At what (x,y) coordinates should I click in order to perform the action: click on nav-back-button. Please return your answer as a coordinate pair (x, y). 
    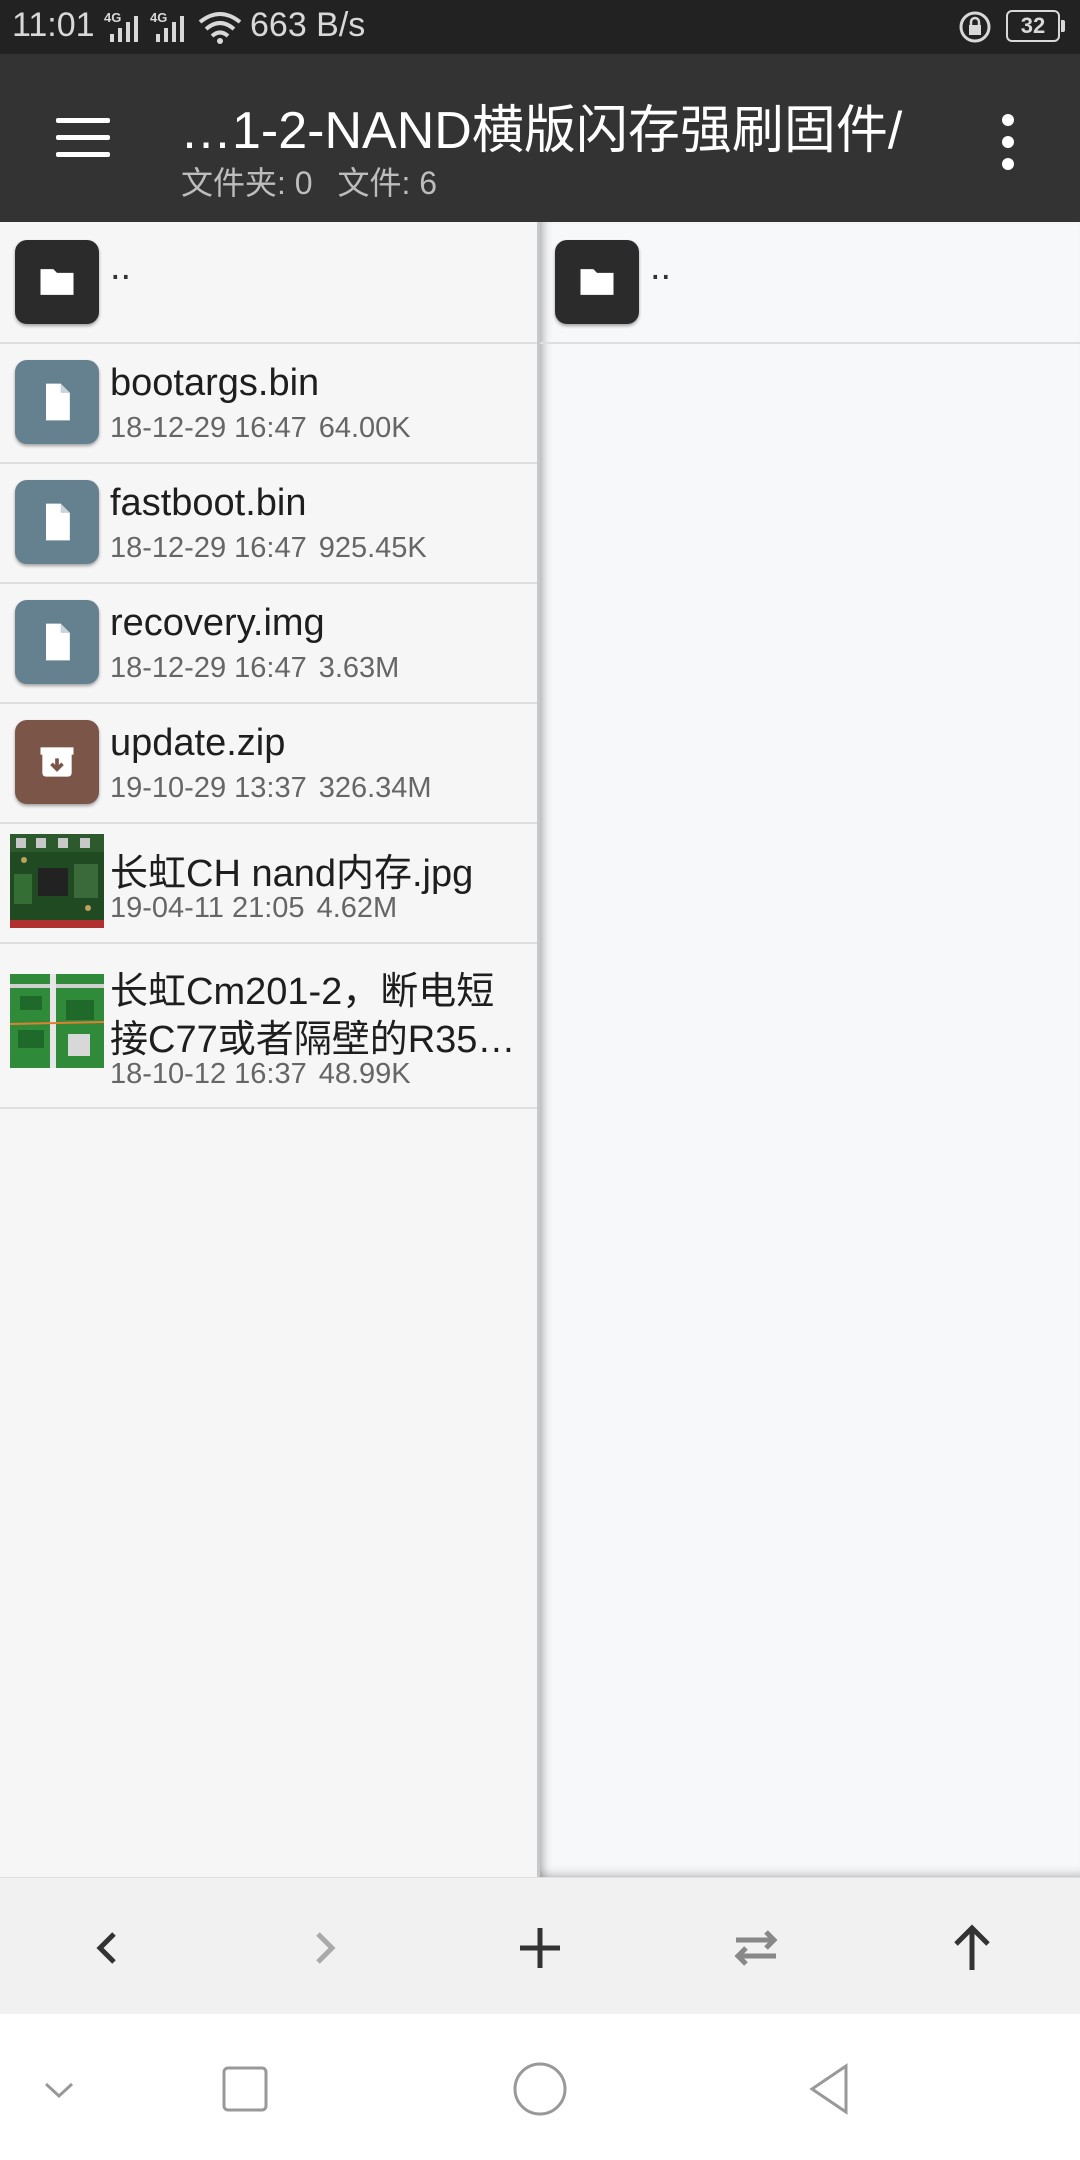
    Looking at the image, I should click on (831, 2089).